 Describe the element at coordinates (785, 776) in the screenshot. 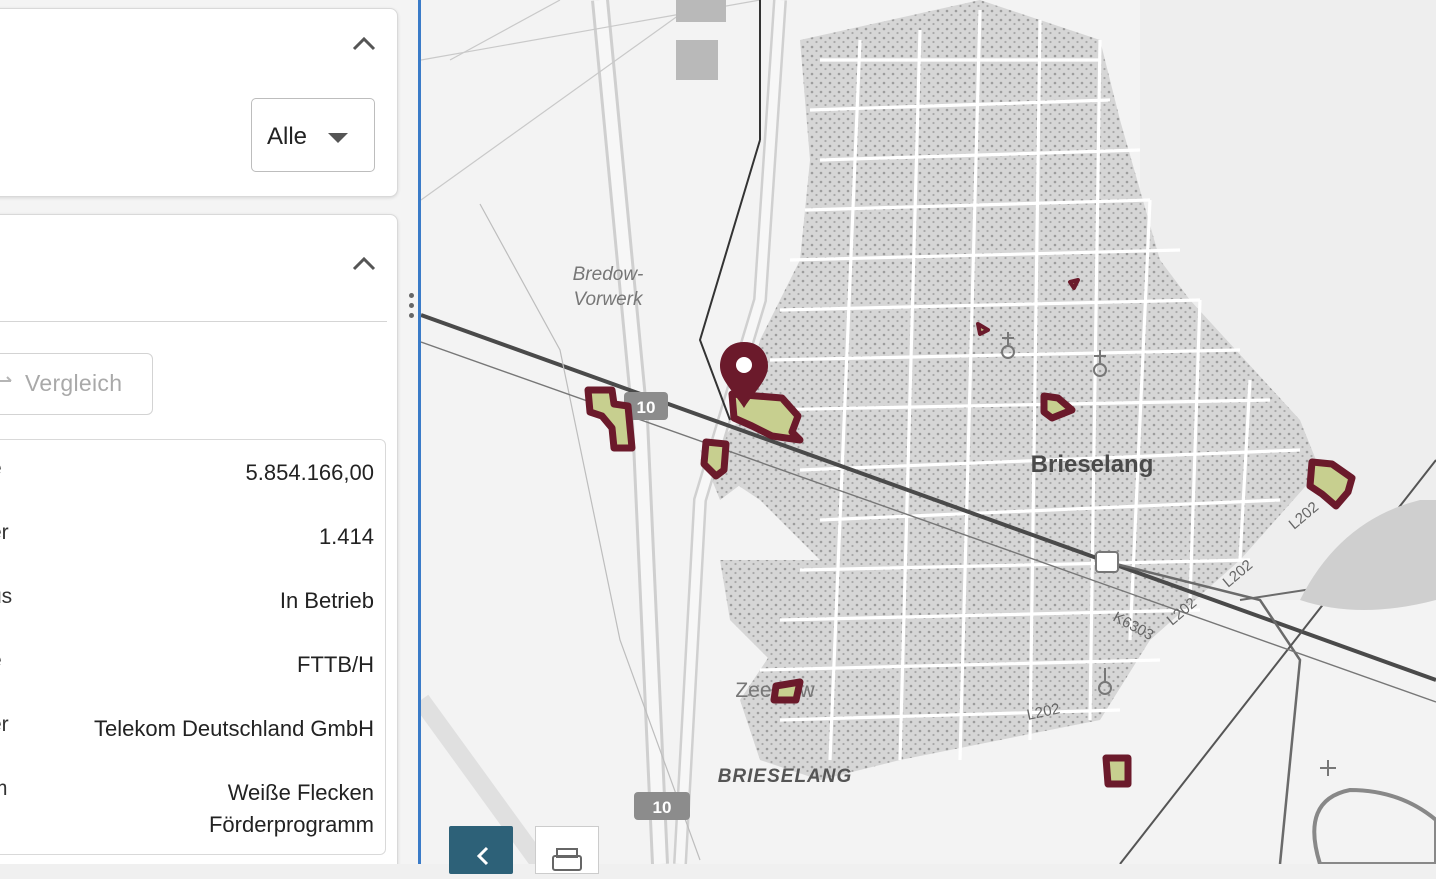

I see `place-label-brieselang-municipality: BRIESELANG` at that location.